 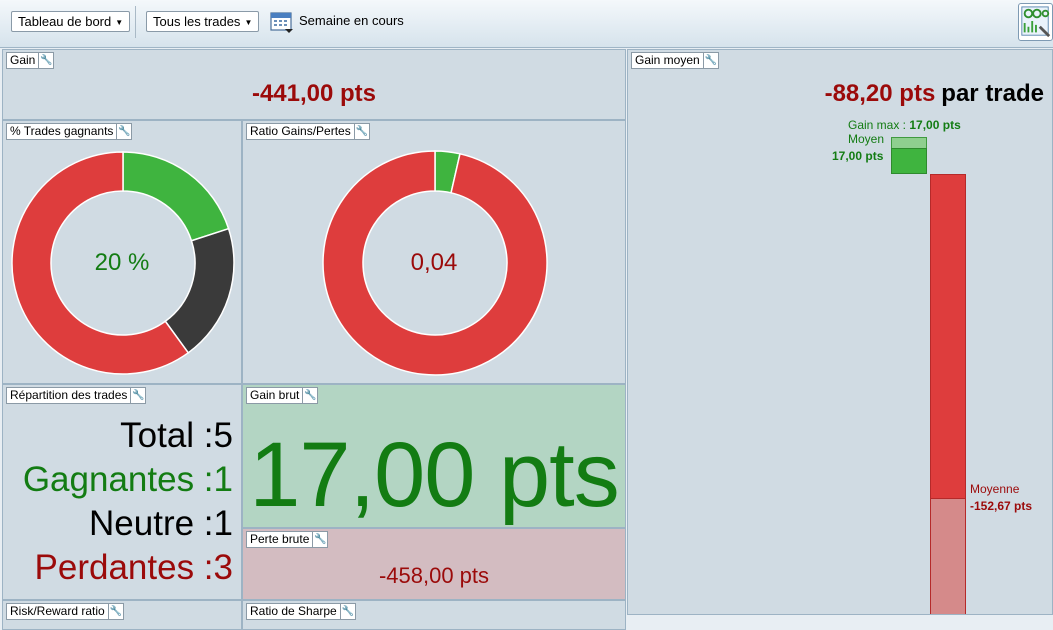 I want to click on win-rate-value: 20 %, so click(x=122, y=262).